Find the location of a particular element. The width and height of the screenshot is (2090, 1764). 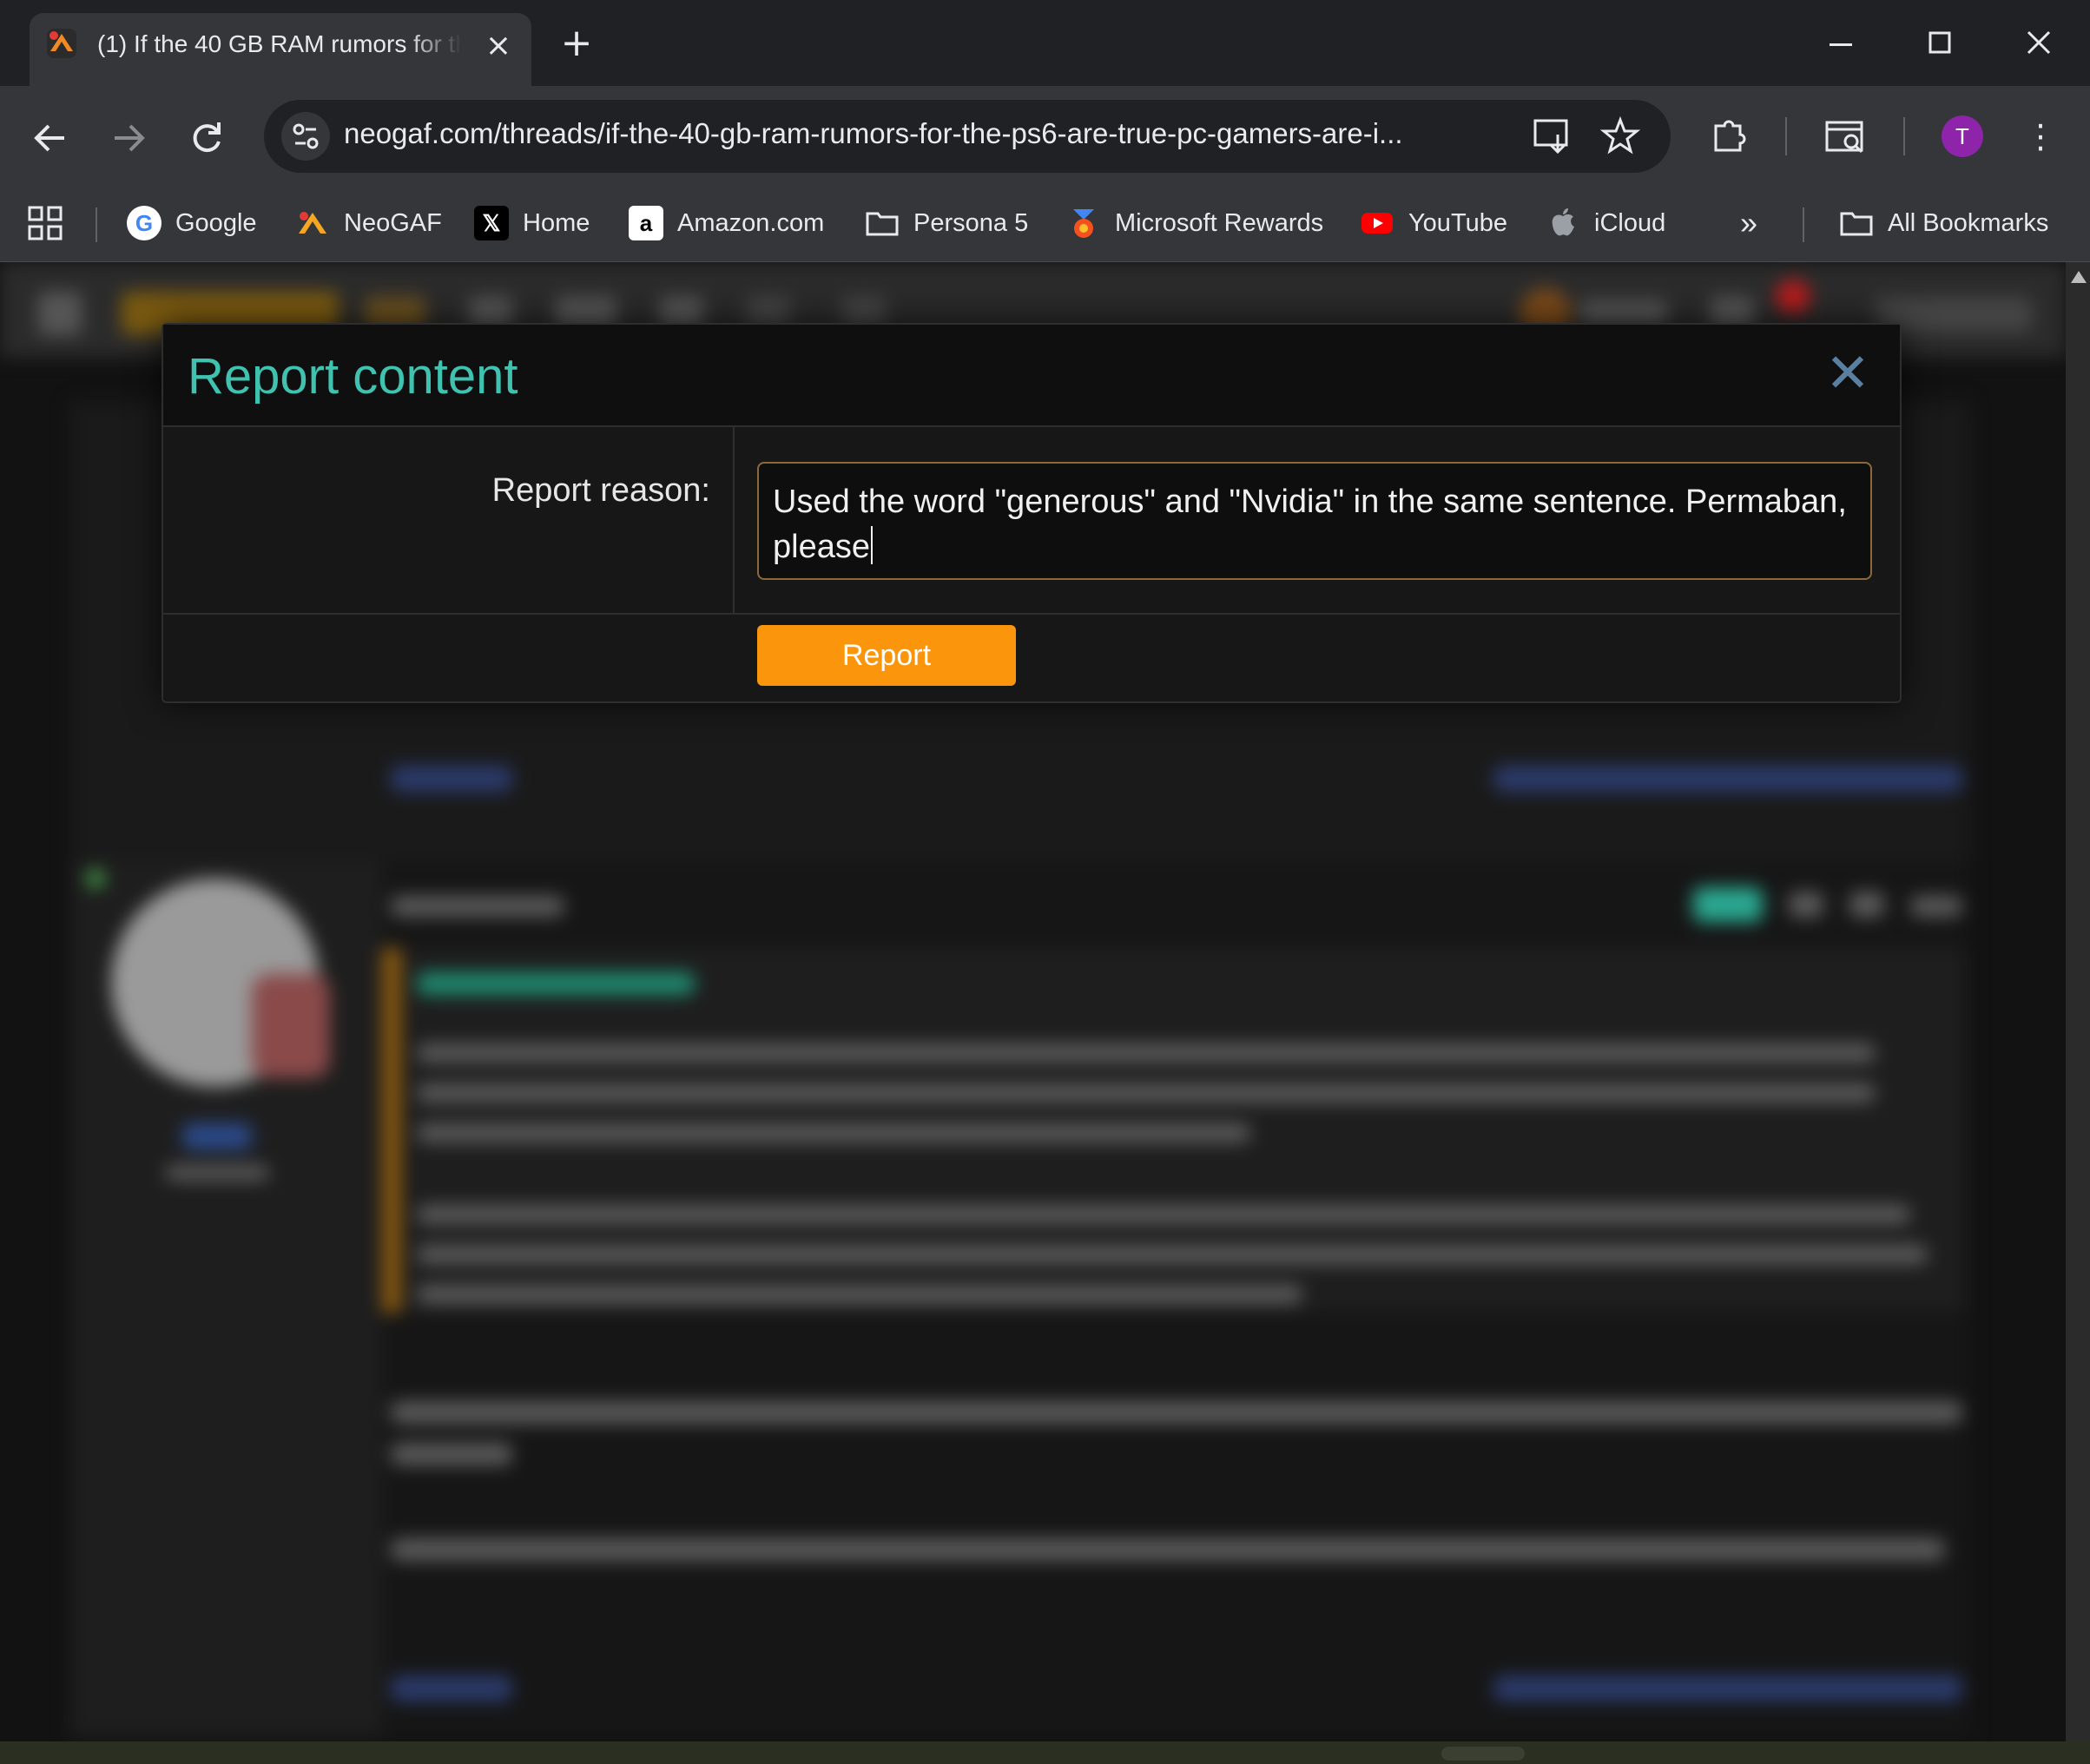

maximize-button is located at coordinates (1940, 43).